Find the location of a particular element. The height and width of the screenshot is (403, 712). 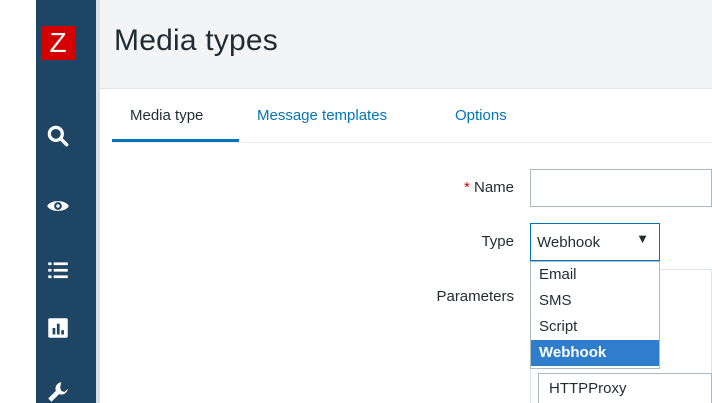

left-margin is located at coordinates (18, 201).